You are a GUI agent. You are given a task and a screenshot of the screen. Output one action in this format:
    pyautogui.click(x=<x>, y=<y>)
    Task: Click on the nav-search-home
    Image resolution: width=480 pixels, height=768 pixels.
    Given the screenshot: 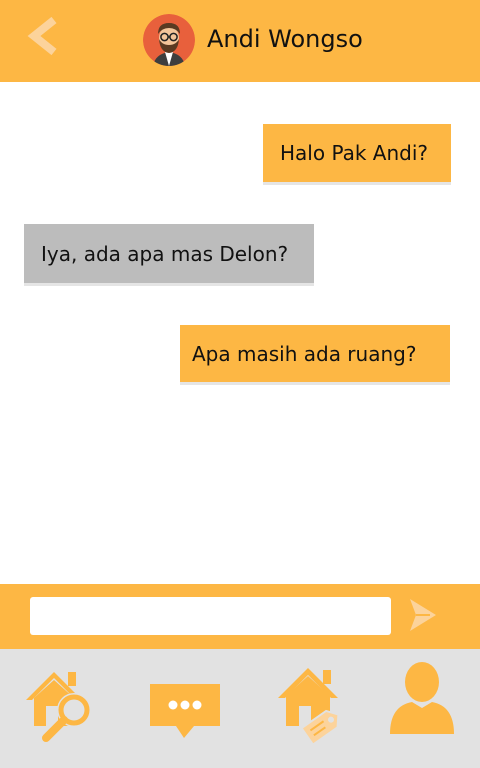 What is the action you would take?
    pyautogui.click(x=63, y=702)
    